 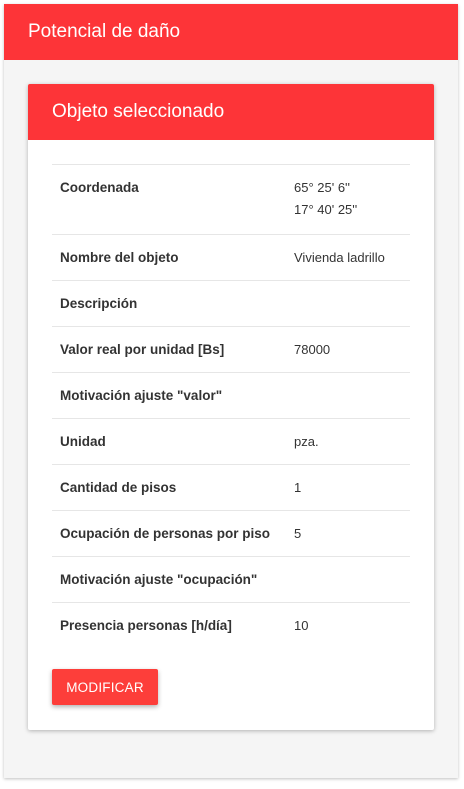 I want to click on row-value: pza., so click(x=306, y=441).